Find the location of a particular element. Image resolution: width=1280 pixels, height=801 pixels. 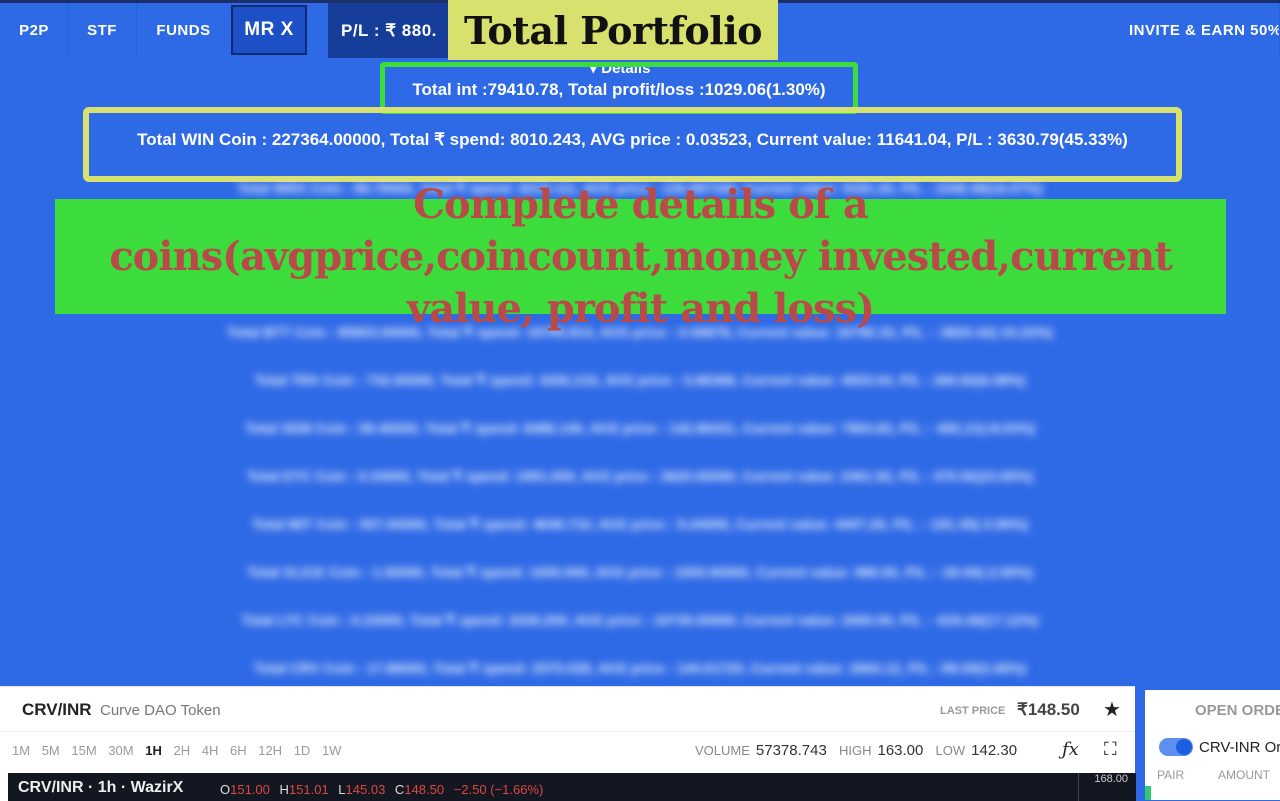

timeframe-selector: 1M 5M 15M 30M 1H 2H 4H 6H 12H 1D 1W is located at coordinates (180, 750).